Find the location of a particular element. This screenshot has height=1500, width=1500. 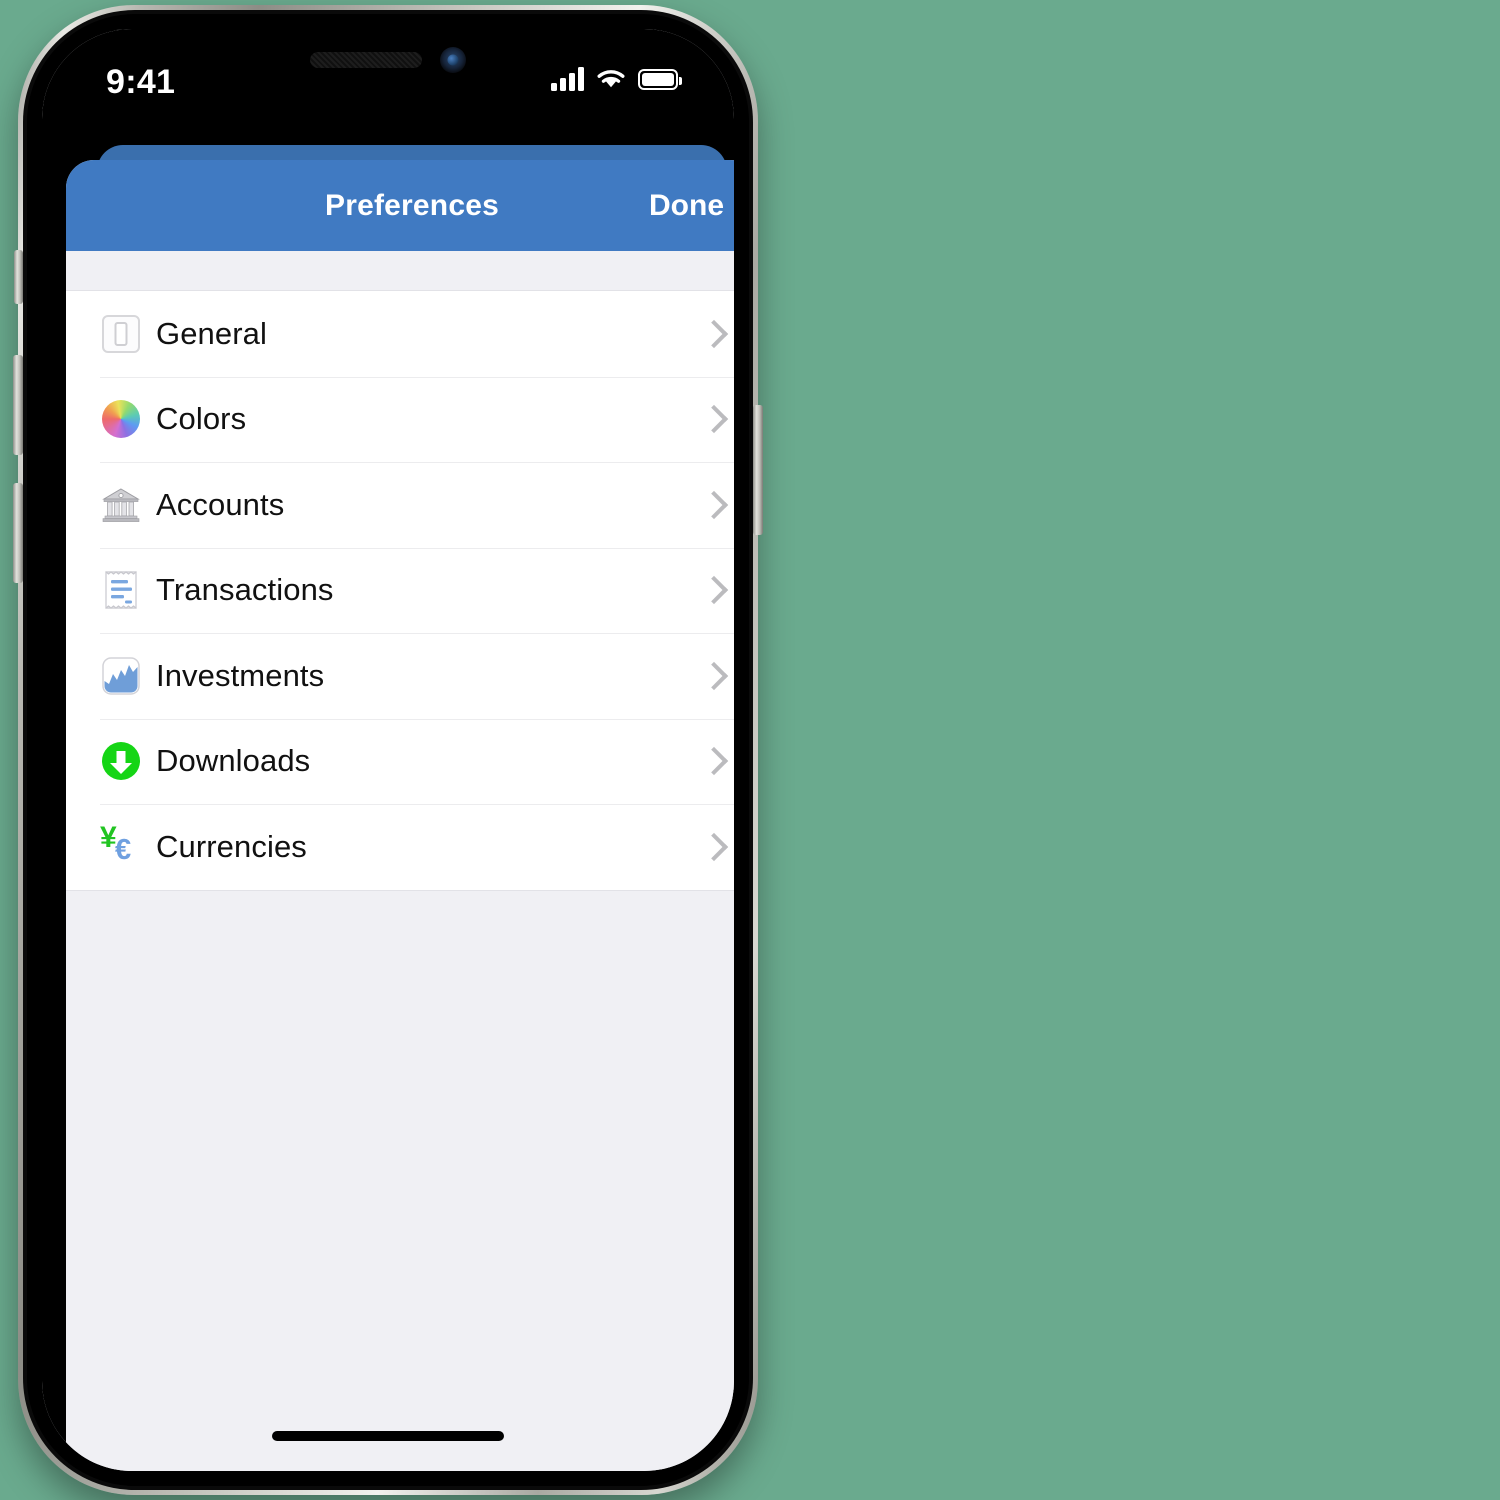

list-top-spacer is located at coordinates (400, 270).